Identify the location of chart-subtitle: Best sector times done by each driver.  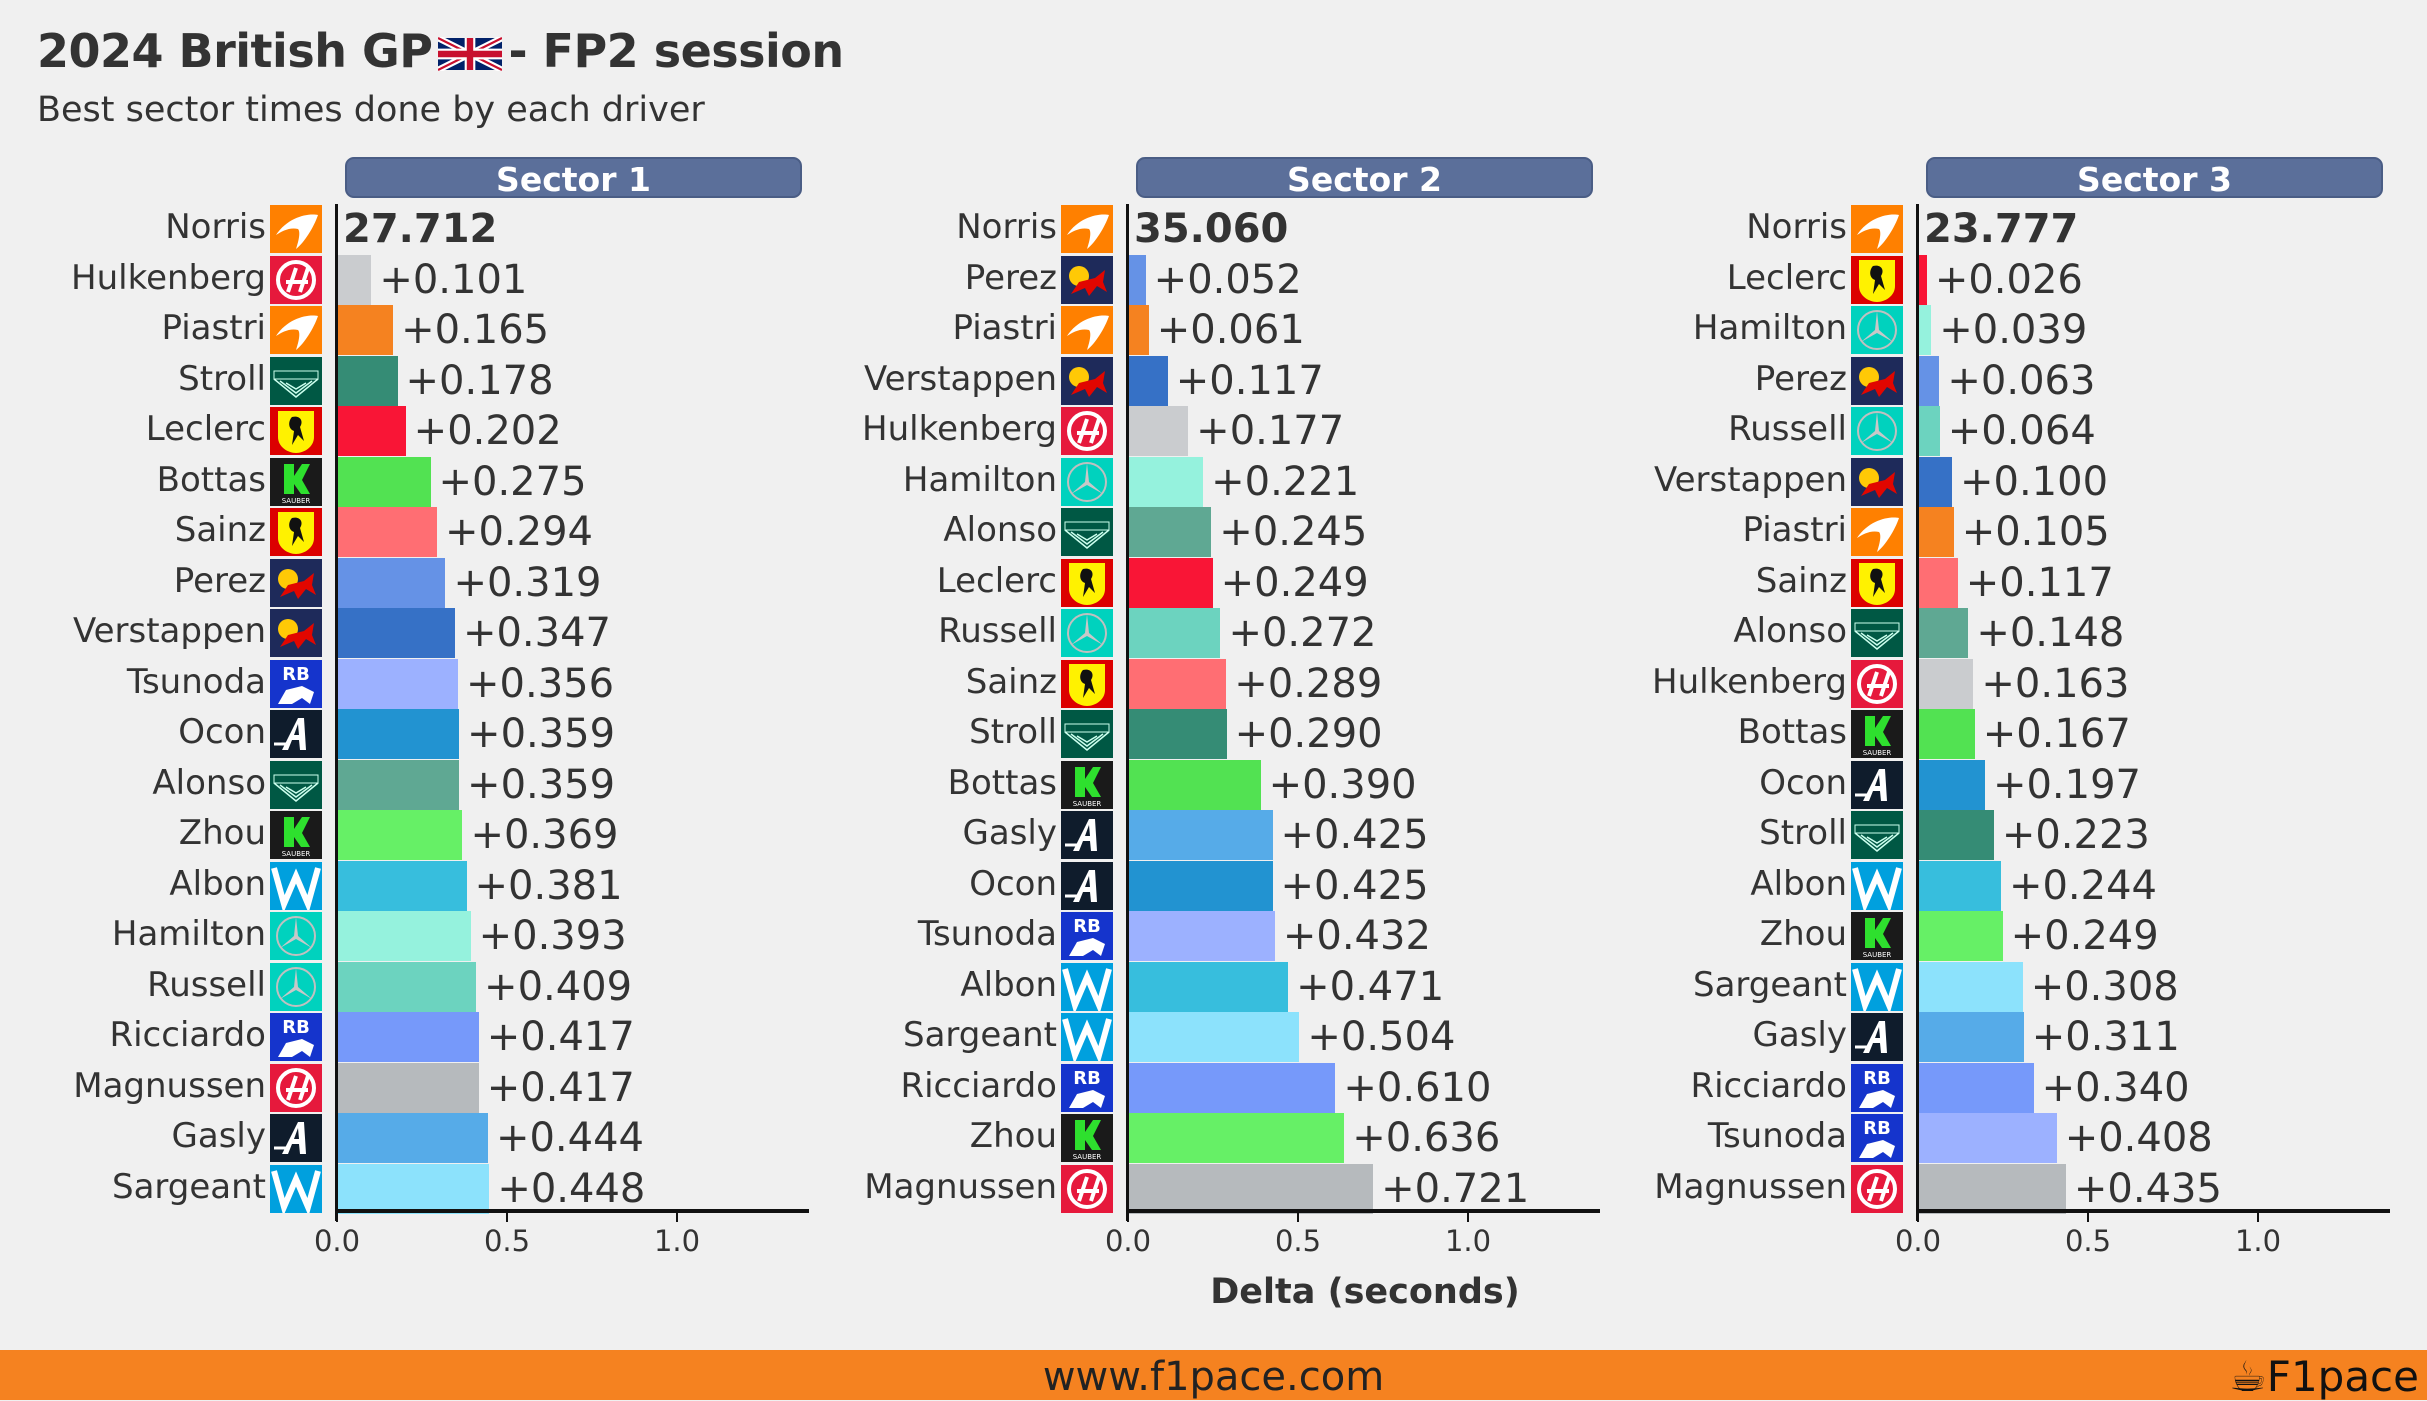
(371, 110).